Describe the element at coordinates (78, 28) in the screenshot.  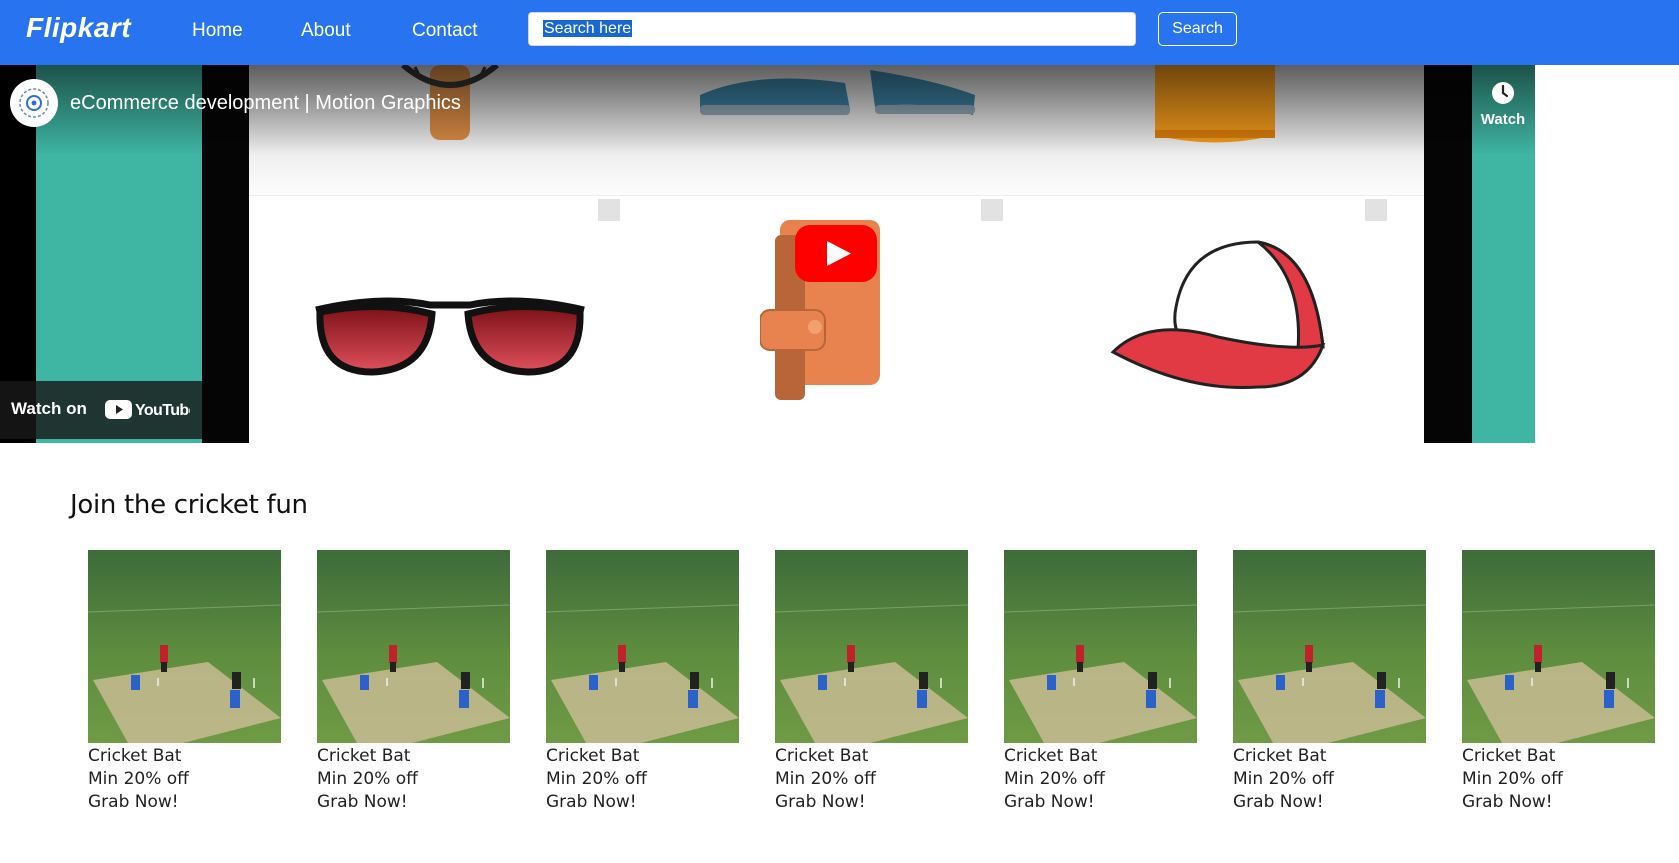
I see `brand-logo: Flipkart` at that location.